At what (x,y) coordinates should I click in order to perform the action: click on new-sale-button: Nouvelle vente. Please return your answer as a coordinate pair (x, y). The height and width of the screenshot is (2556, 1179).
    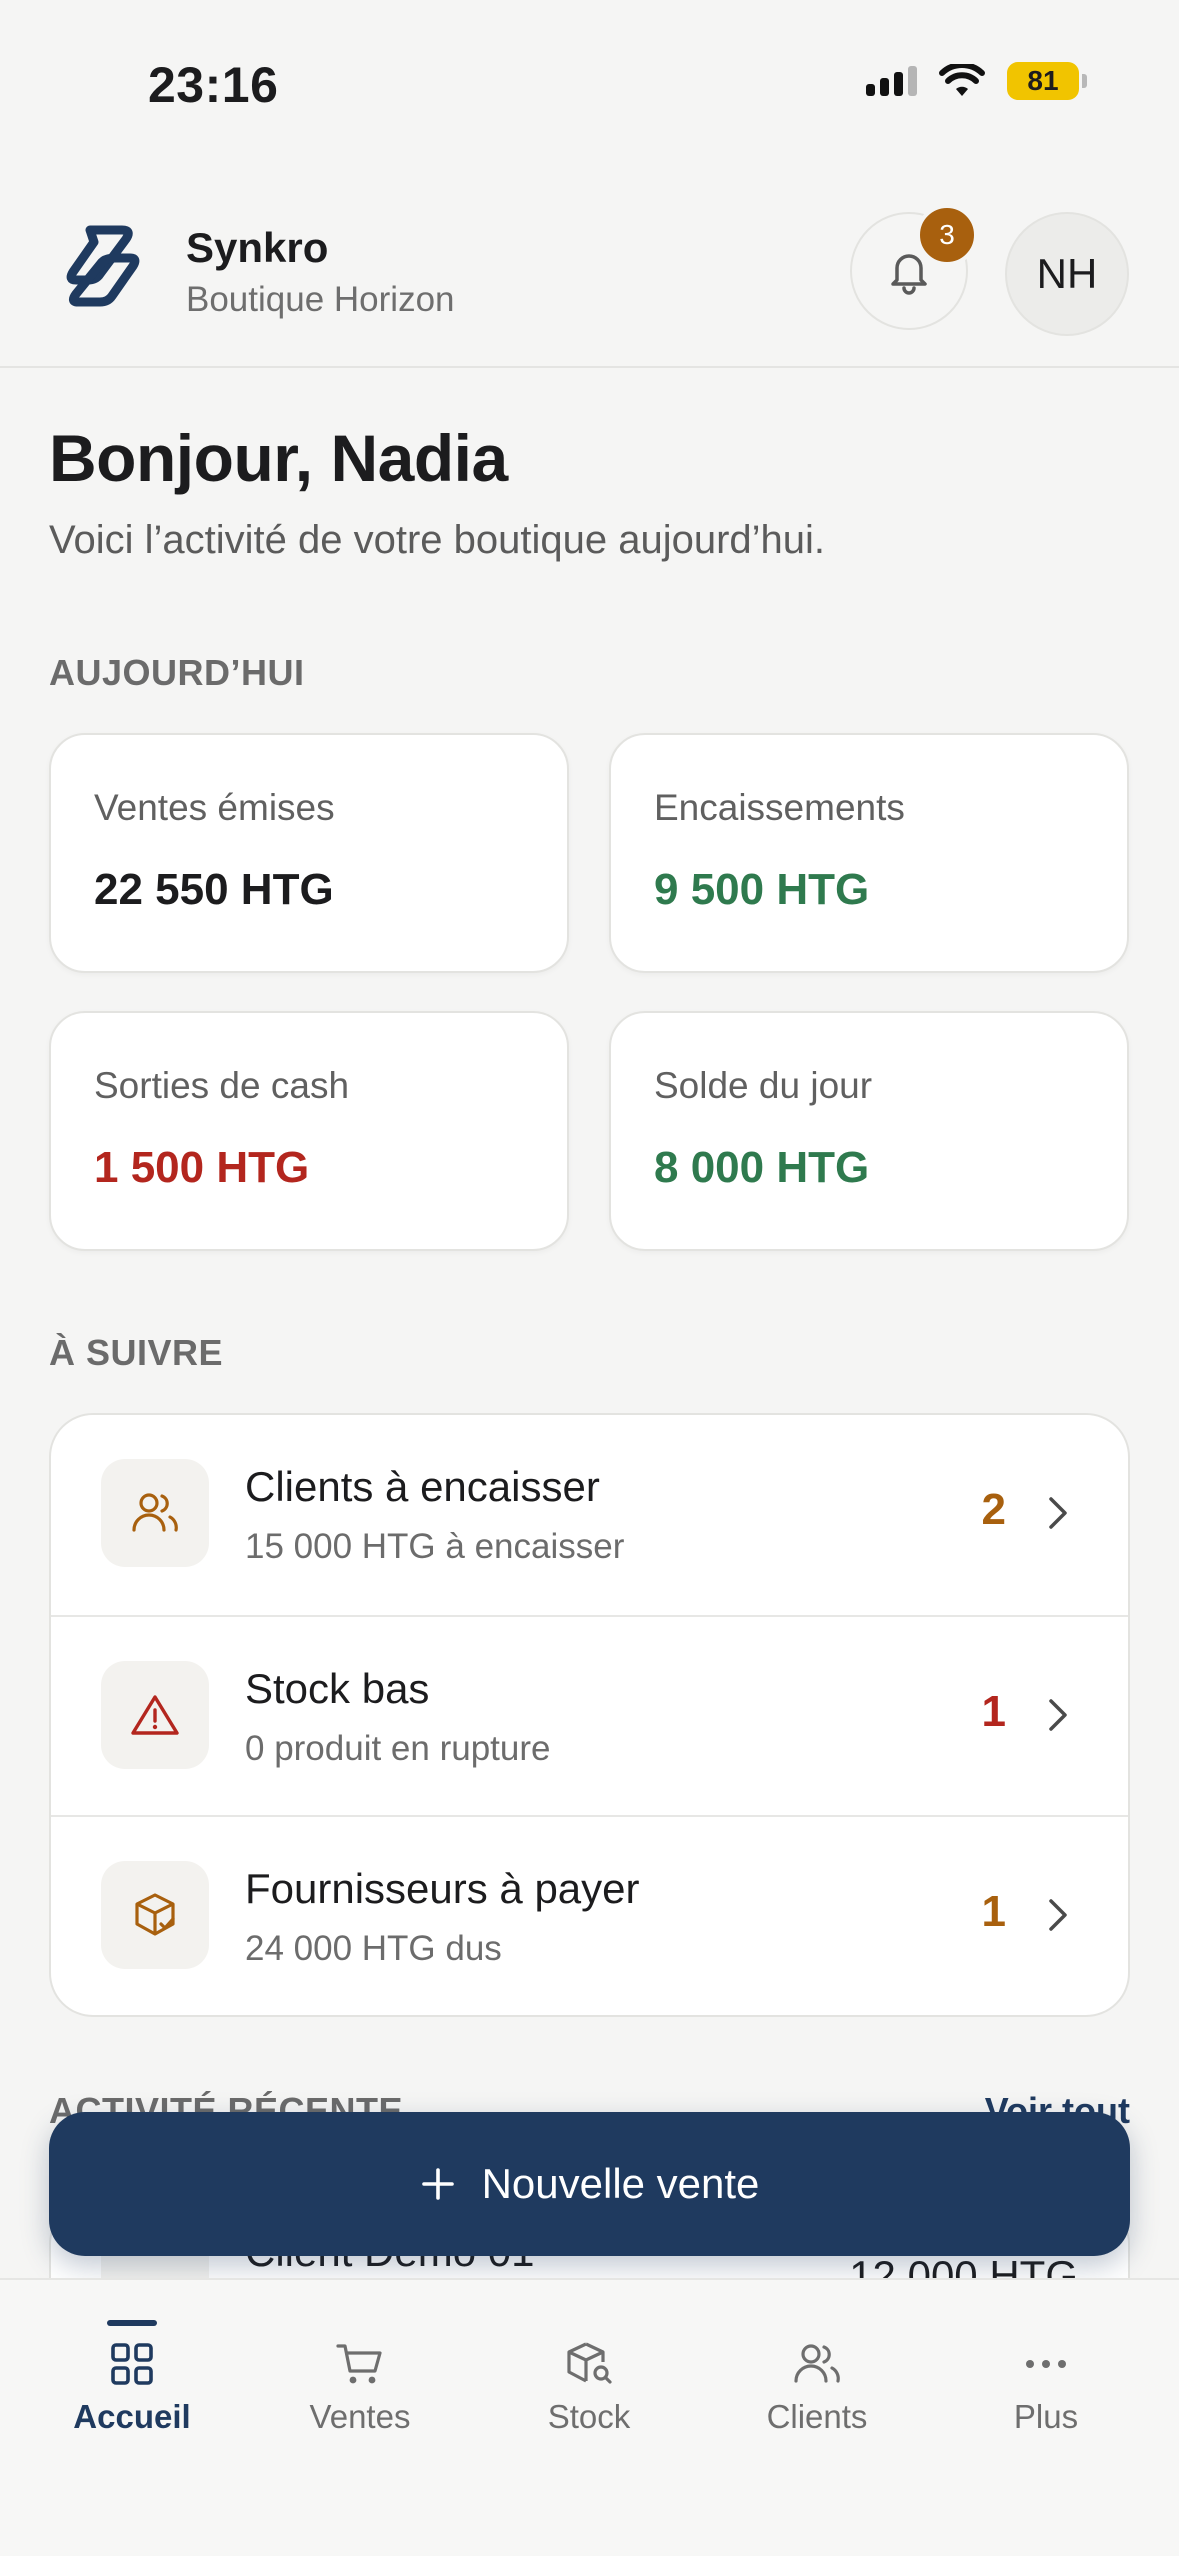
    Looking at the image, I should click on (589, 2184).